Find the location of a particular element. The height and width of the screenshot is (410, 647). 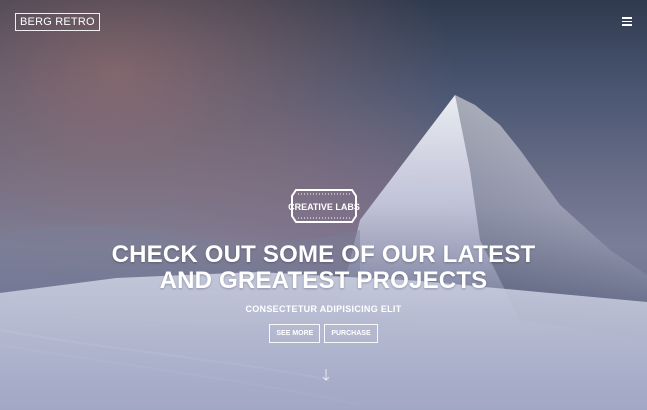

hamburger-menu-button is located at coordinates (627, 20).